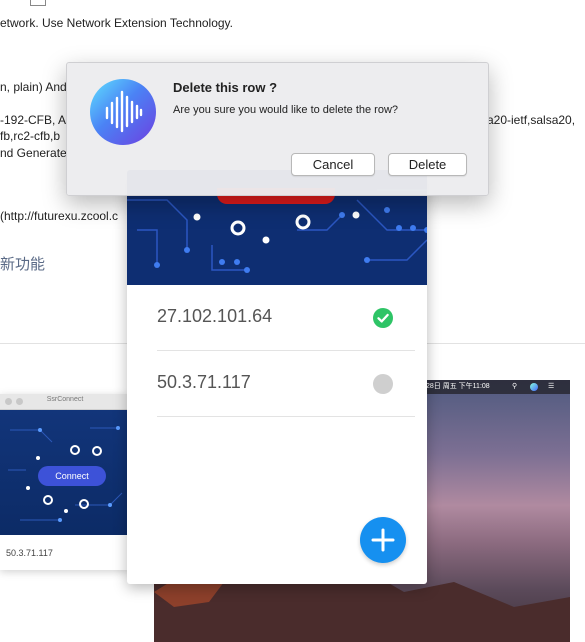 This screenshot has width=585, height=642. I want to click on add-server-button, so click(383, 540).